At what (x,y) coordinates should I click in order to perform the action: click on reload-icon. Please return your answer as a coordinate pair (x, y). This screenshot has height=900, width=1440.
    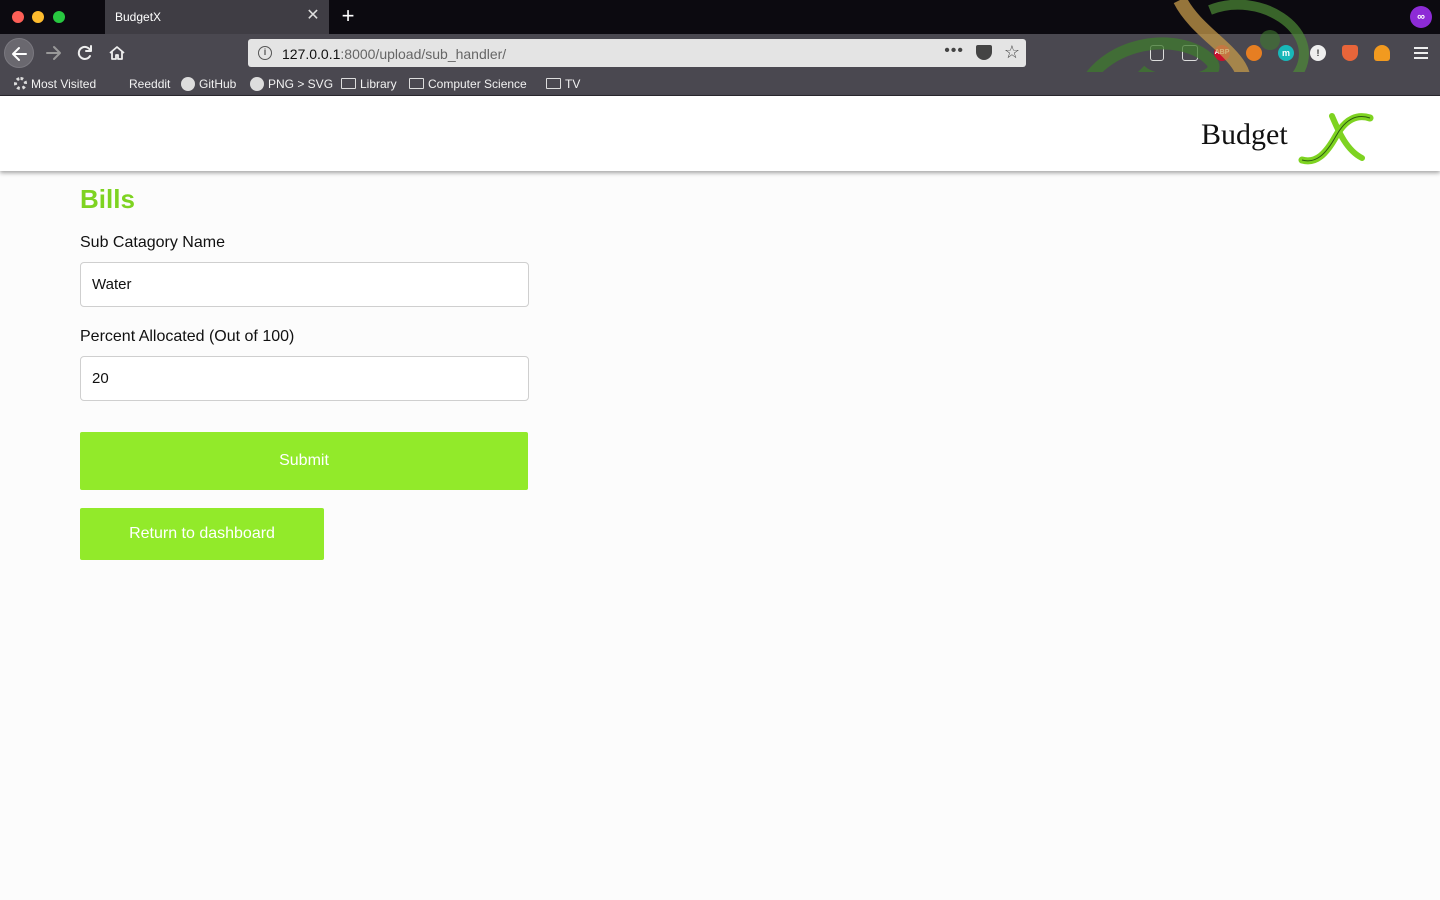
    Looking at the image, I should click on (84, 52).